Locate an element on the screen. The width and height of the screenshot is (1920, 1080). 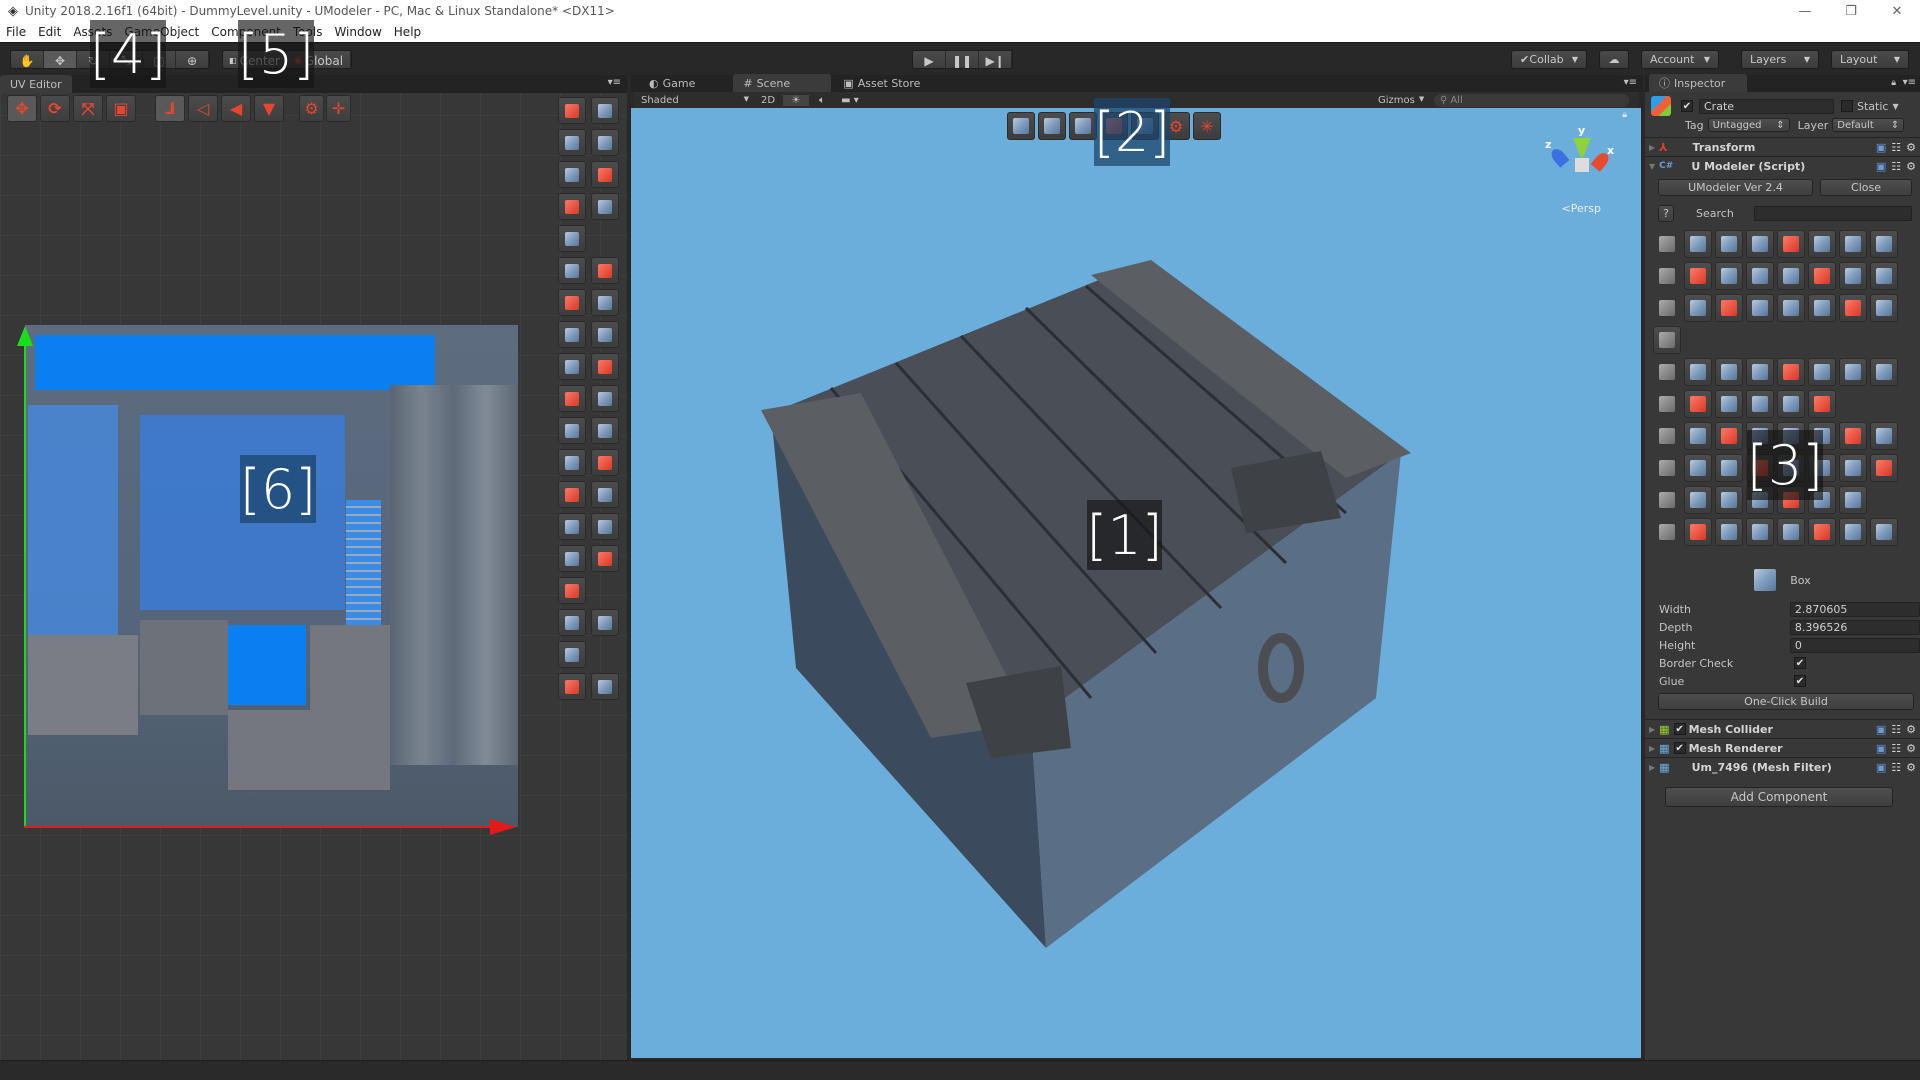
audio-toggle: 🔈︎ is located at coordinates (822, 100).